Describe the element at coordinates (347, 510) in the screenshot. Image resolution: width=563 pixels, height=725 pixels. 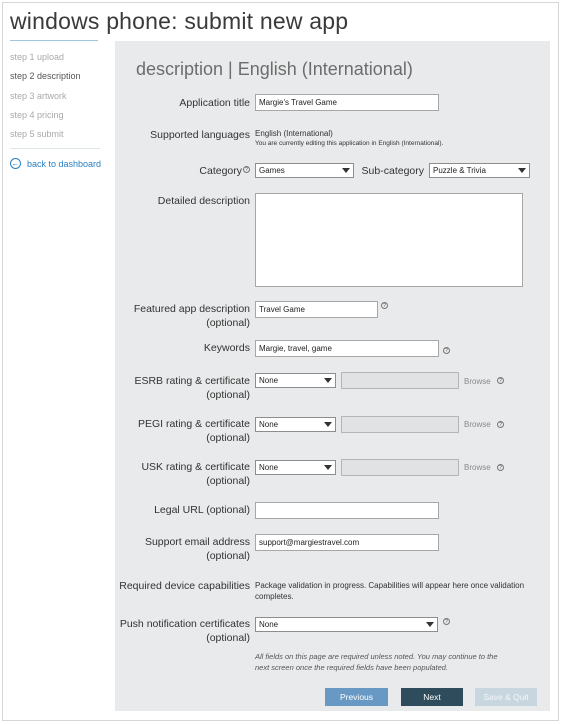
I see `legal-url-input` at that location.